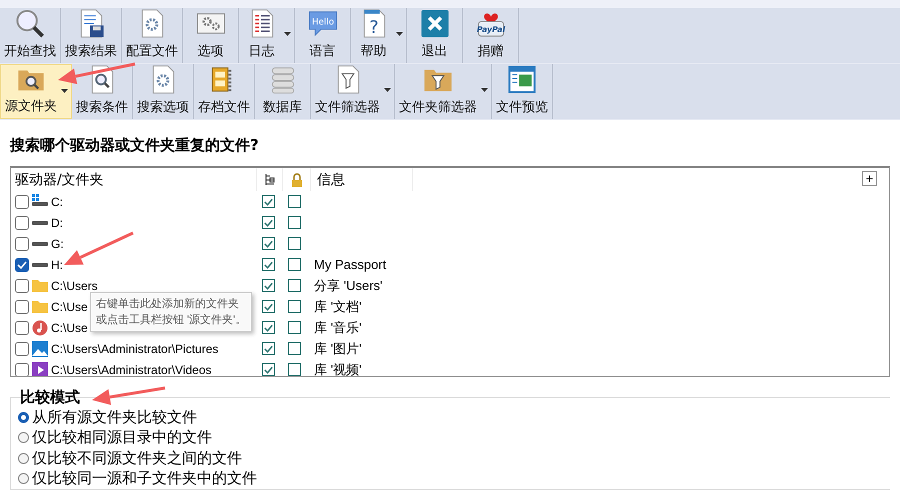 The width and height of the screenshot is (900, 499). Describe the element at coordinates (283, 91) in the screenshot. I see `toolbar-button: 数据库` at that location.